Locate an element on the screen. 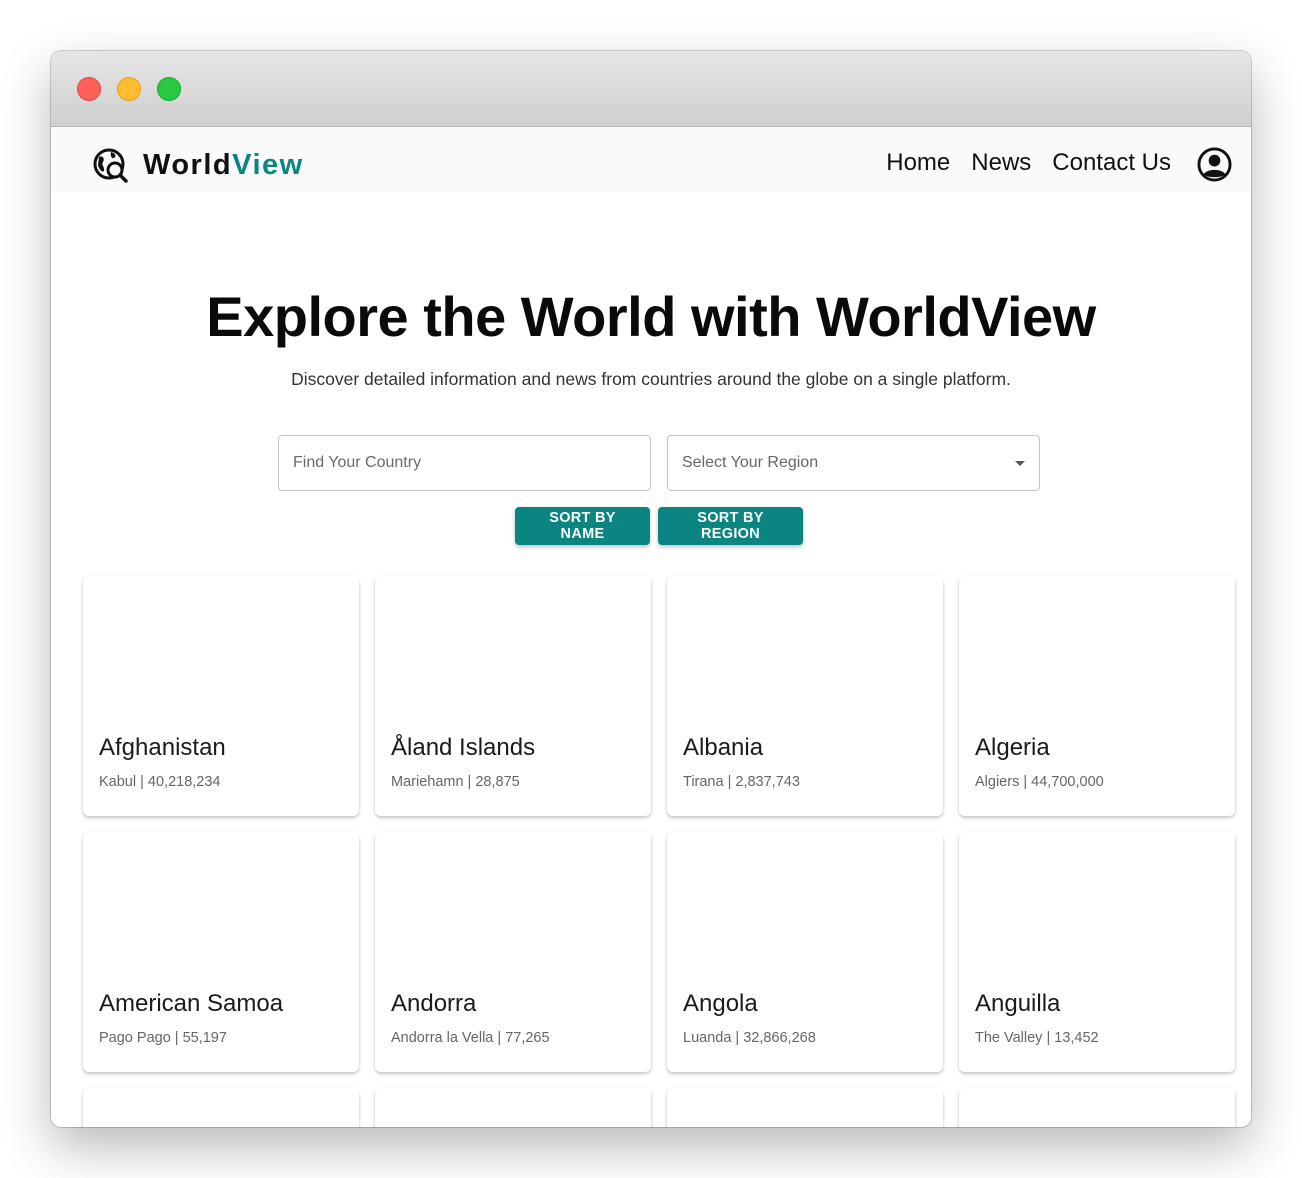 The image size is (1302, 1178). country-name: Andorra is located at coordinates (434, 1003).